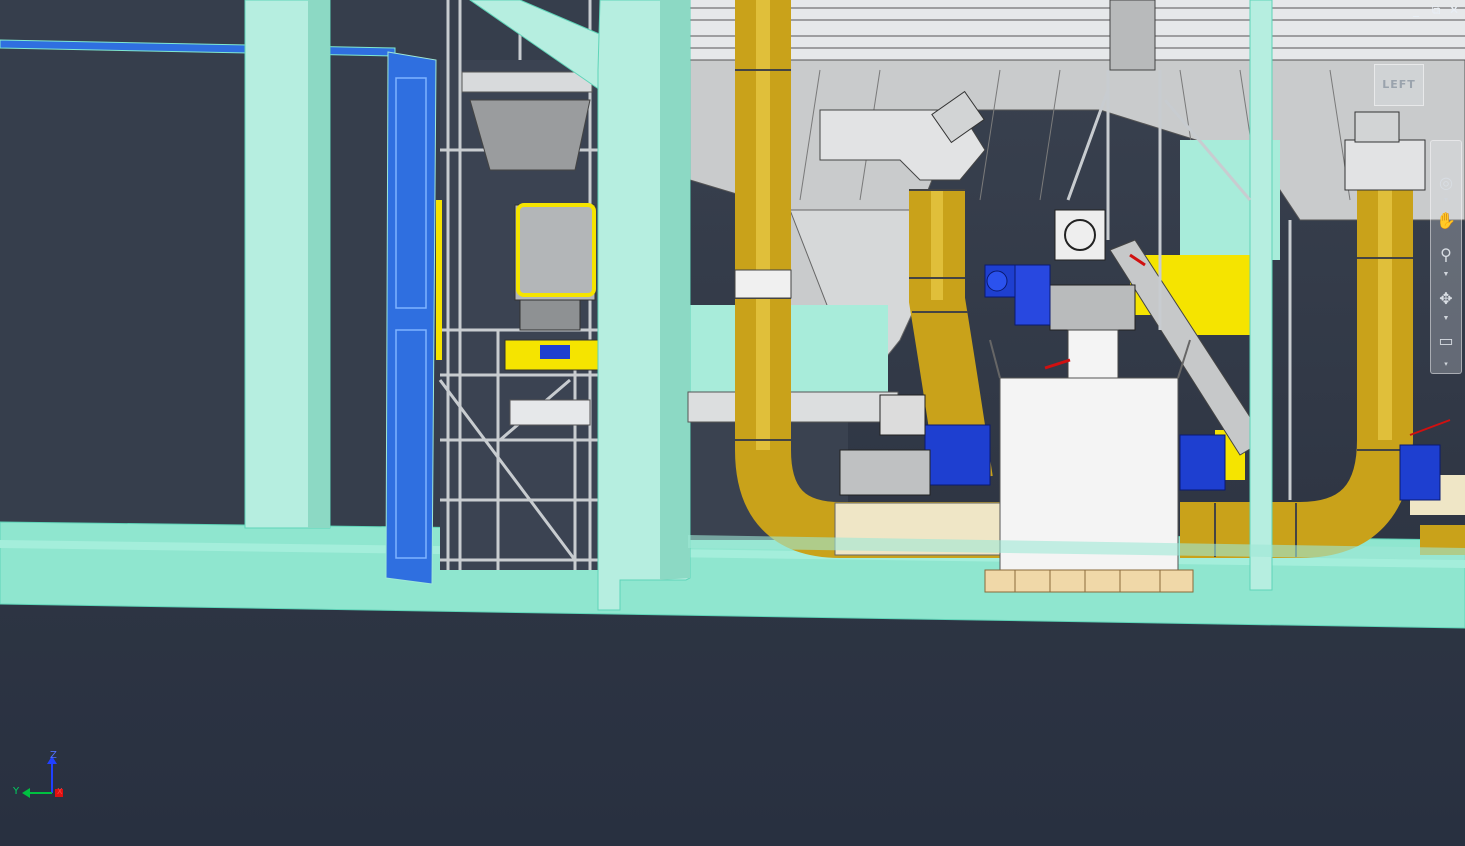  What do you see at coordinates (1436, 10) in the screenshot?
I see `restore-viewport-button: ⧉` at bounding box center [1436, 10].